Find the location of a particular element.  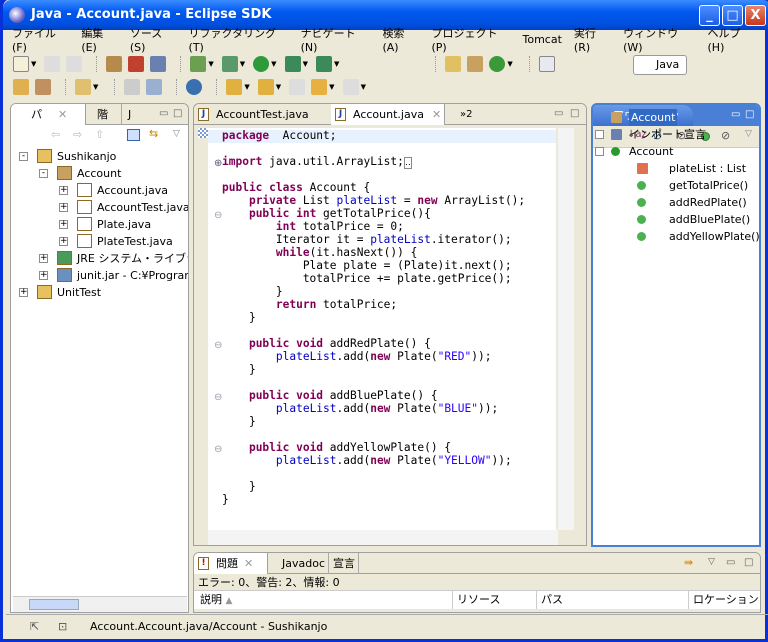

next-annotation-icon is located at coordinates (234, 87).